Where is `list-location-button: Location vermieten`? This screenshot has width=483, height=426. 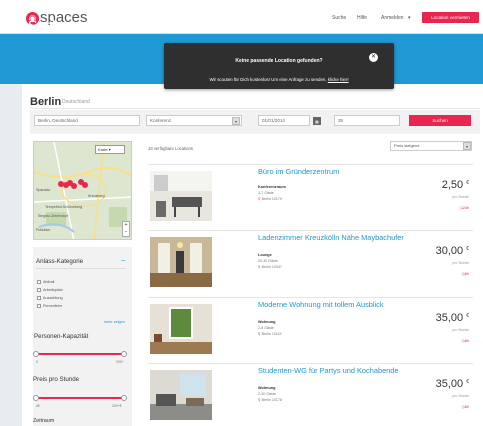
list-location-button: Location vermieten is located at coordinates (450, 17).